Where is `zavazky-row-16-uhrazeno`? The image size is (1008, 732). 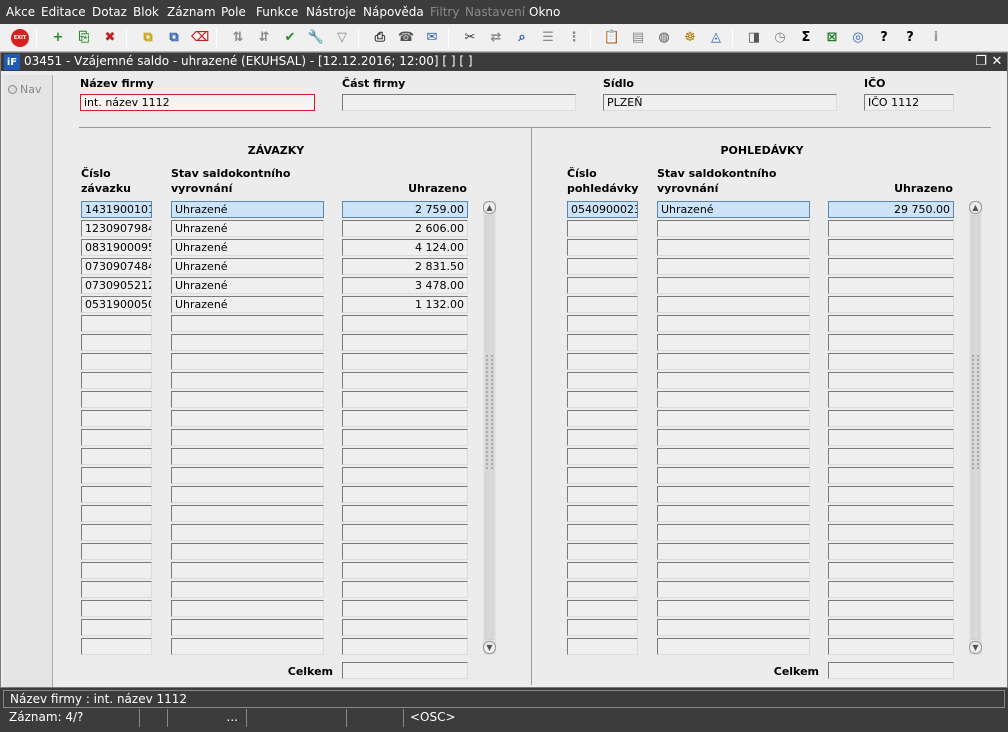 zavazky-row-16-uhrazeno is located at coordinates (405, 494).